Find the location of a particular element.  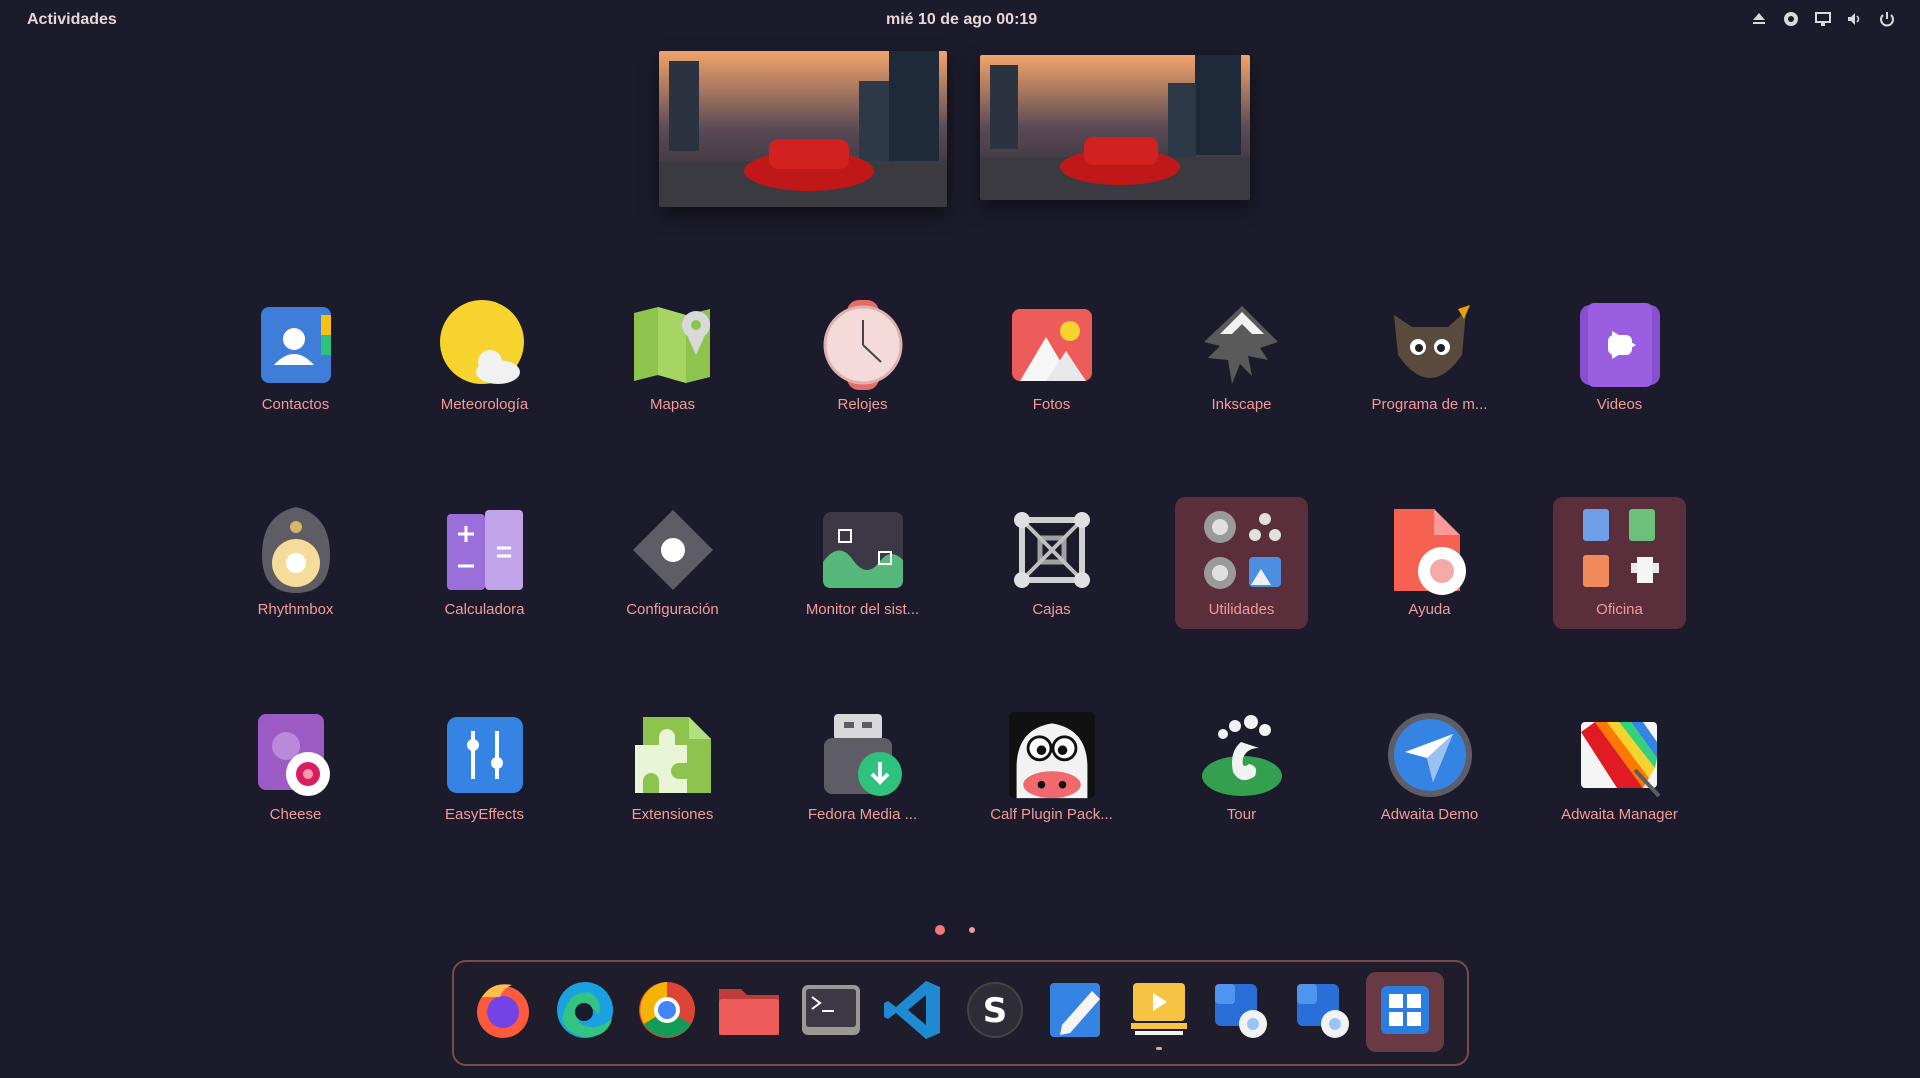

dock-terminal is located at coordinates (831, 1012).